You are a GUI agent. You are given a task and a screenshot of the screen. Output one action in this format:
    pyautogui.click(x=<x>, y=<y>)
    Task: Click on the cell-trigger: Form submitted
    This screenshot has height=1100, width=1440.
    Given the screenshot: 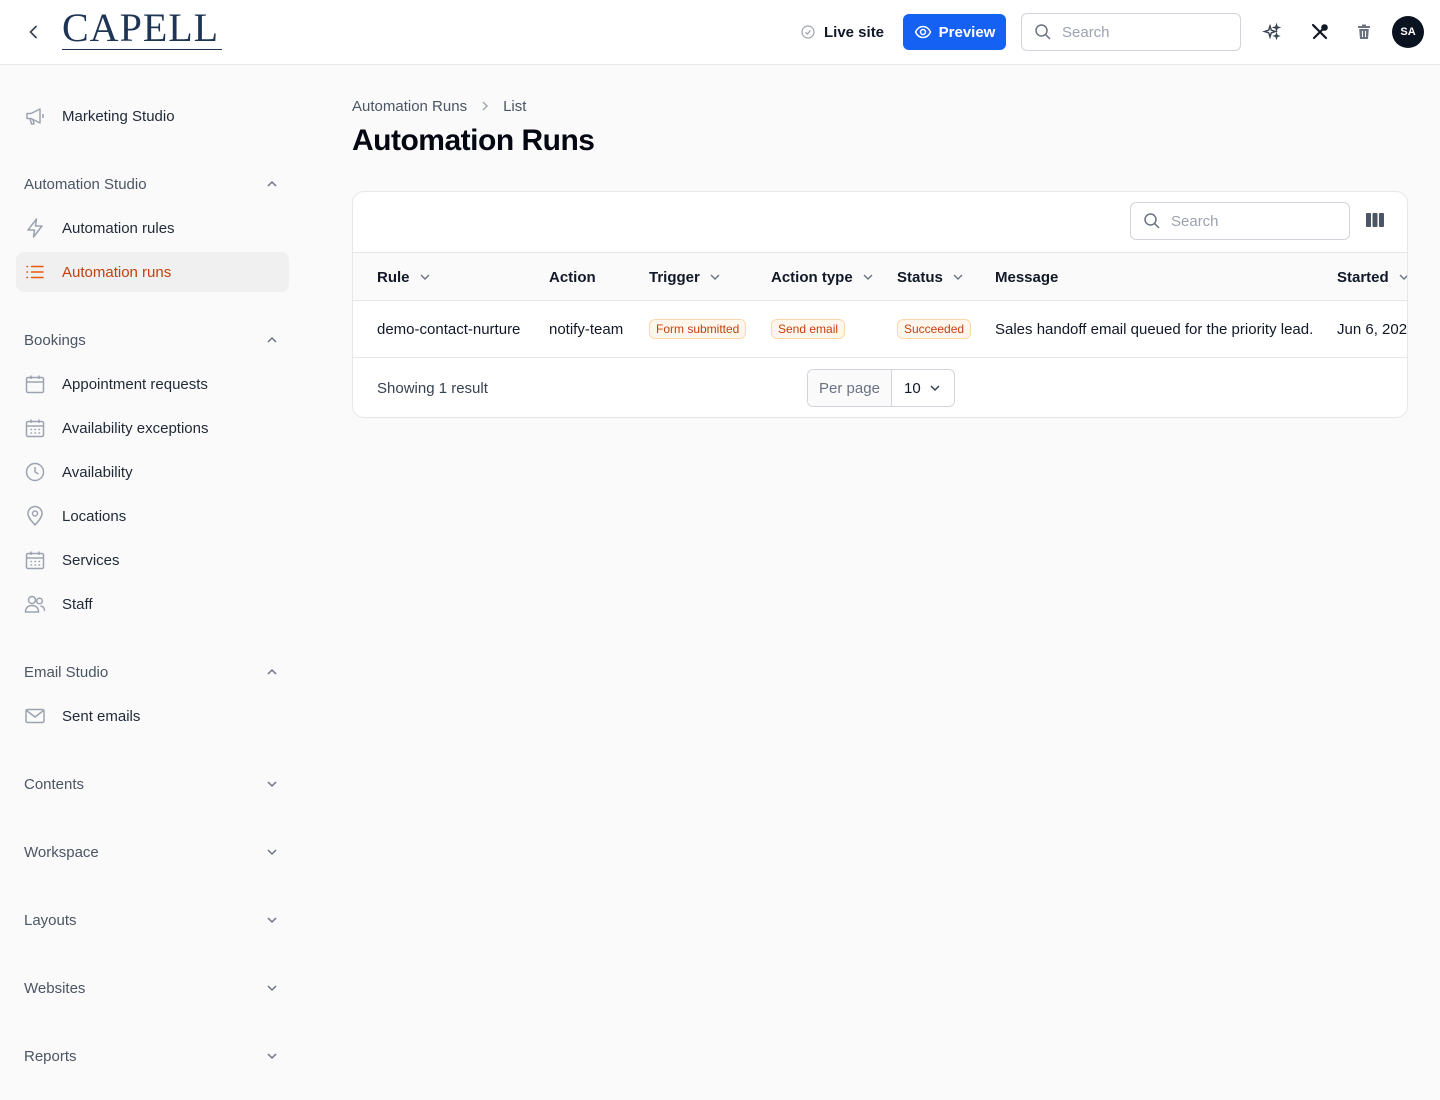 What is the action you would take?
    pyautogui.click(x=698, y=329)
    